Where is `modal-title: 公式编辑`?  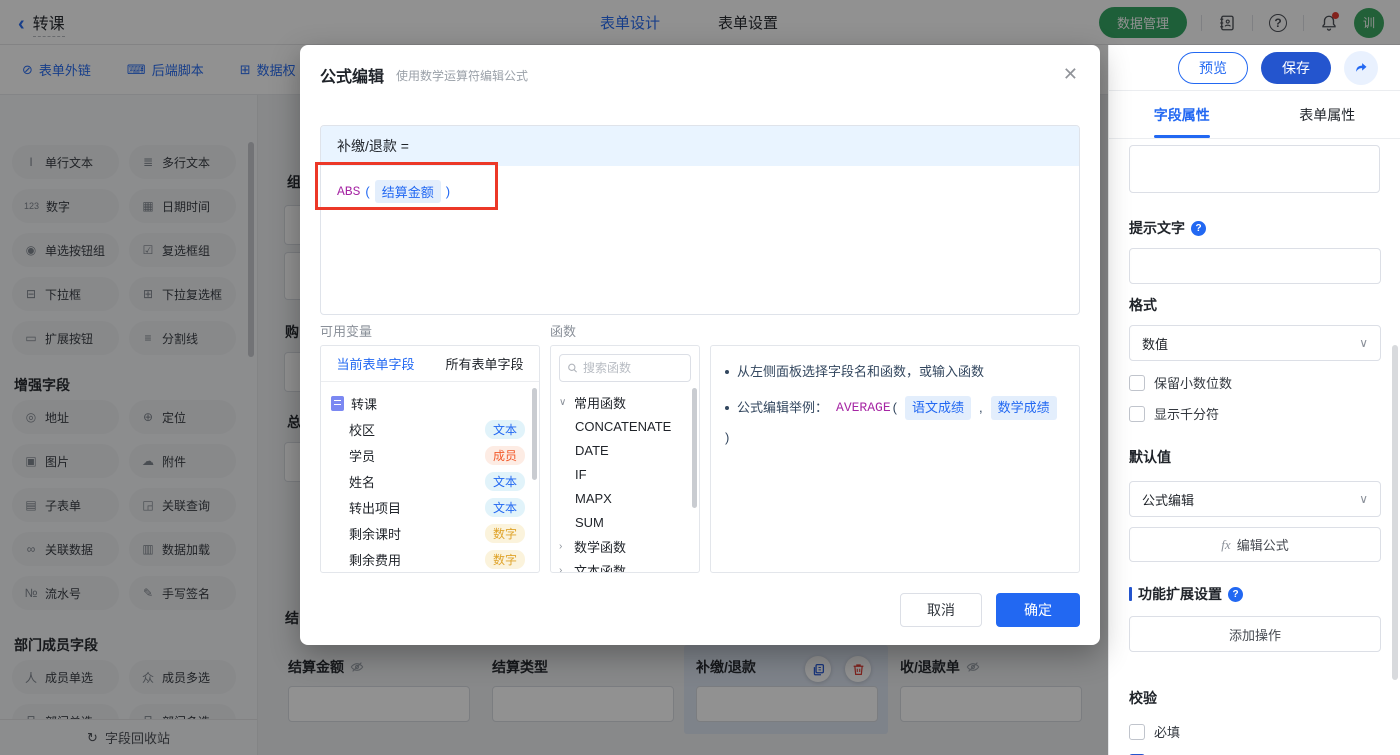
modal-title: 公式编辑 is located at coordinates (352, 77).